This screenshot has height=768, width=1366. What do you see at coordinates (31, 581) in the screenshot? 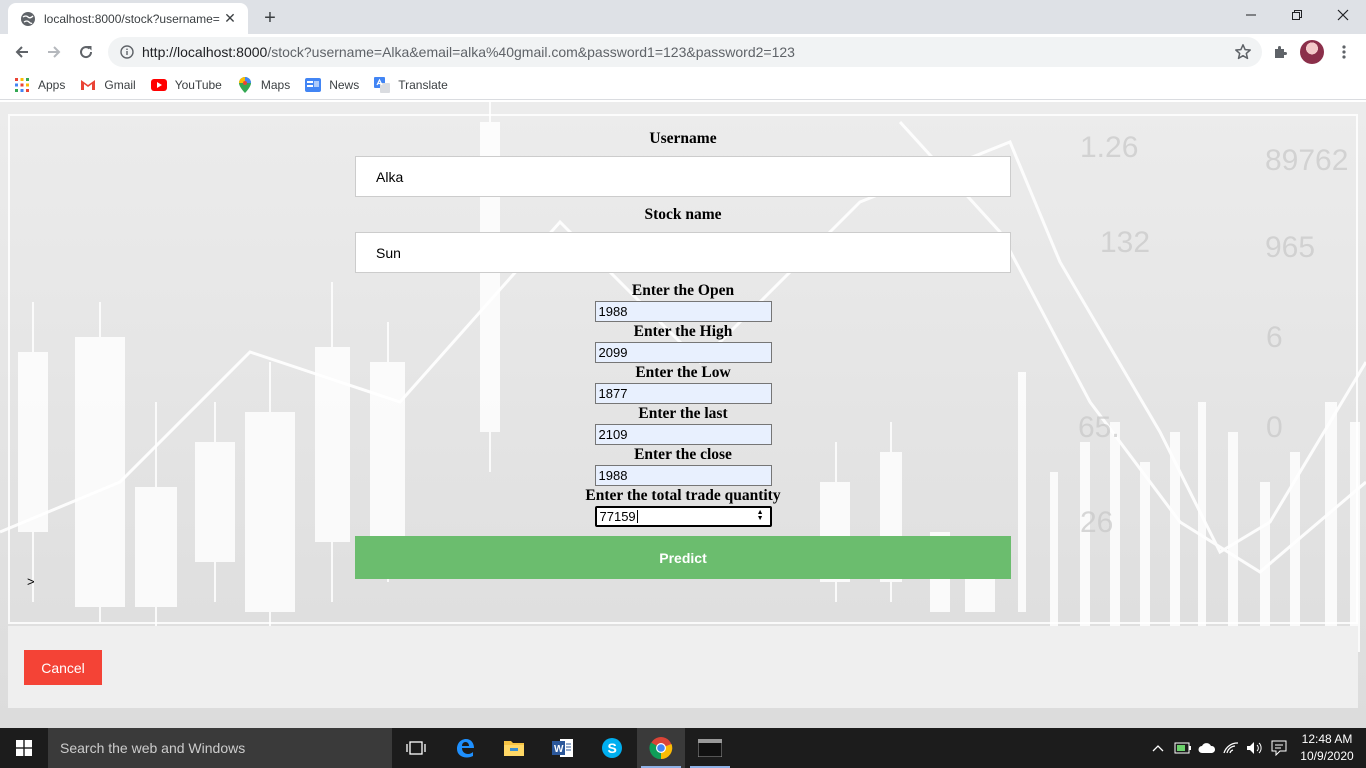
I see `stray-text: >` at bounding box center [31, 581].